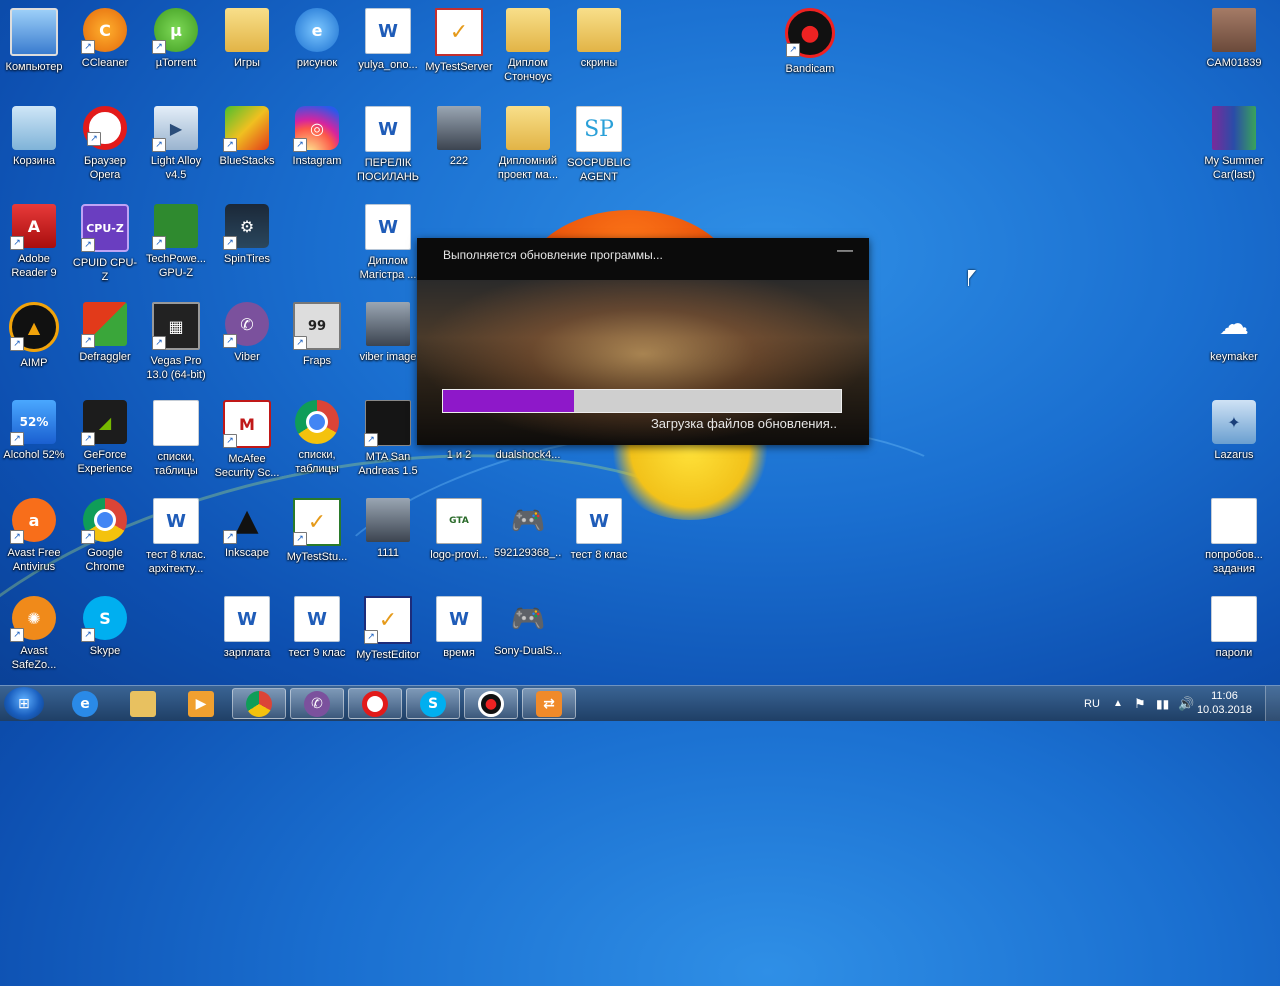 Image resolution: width=1280 pixels, height=986 pixels. I want to click on folder-icon, so click(143, 703).